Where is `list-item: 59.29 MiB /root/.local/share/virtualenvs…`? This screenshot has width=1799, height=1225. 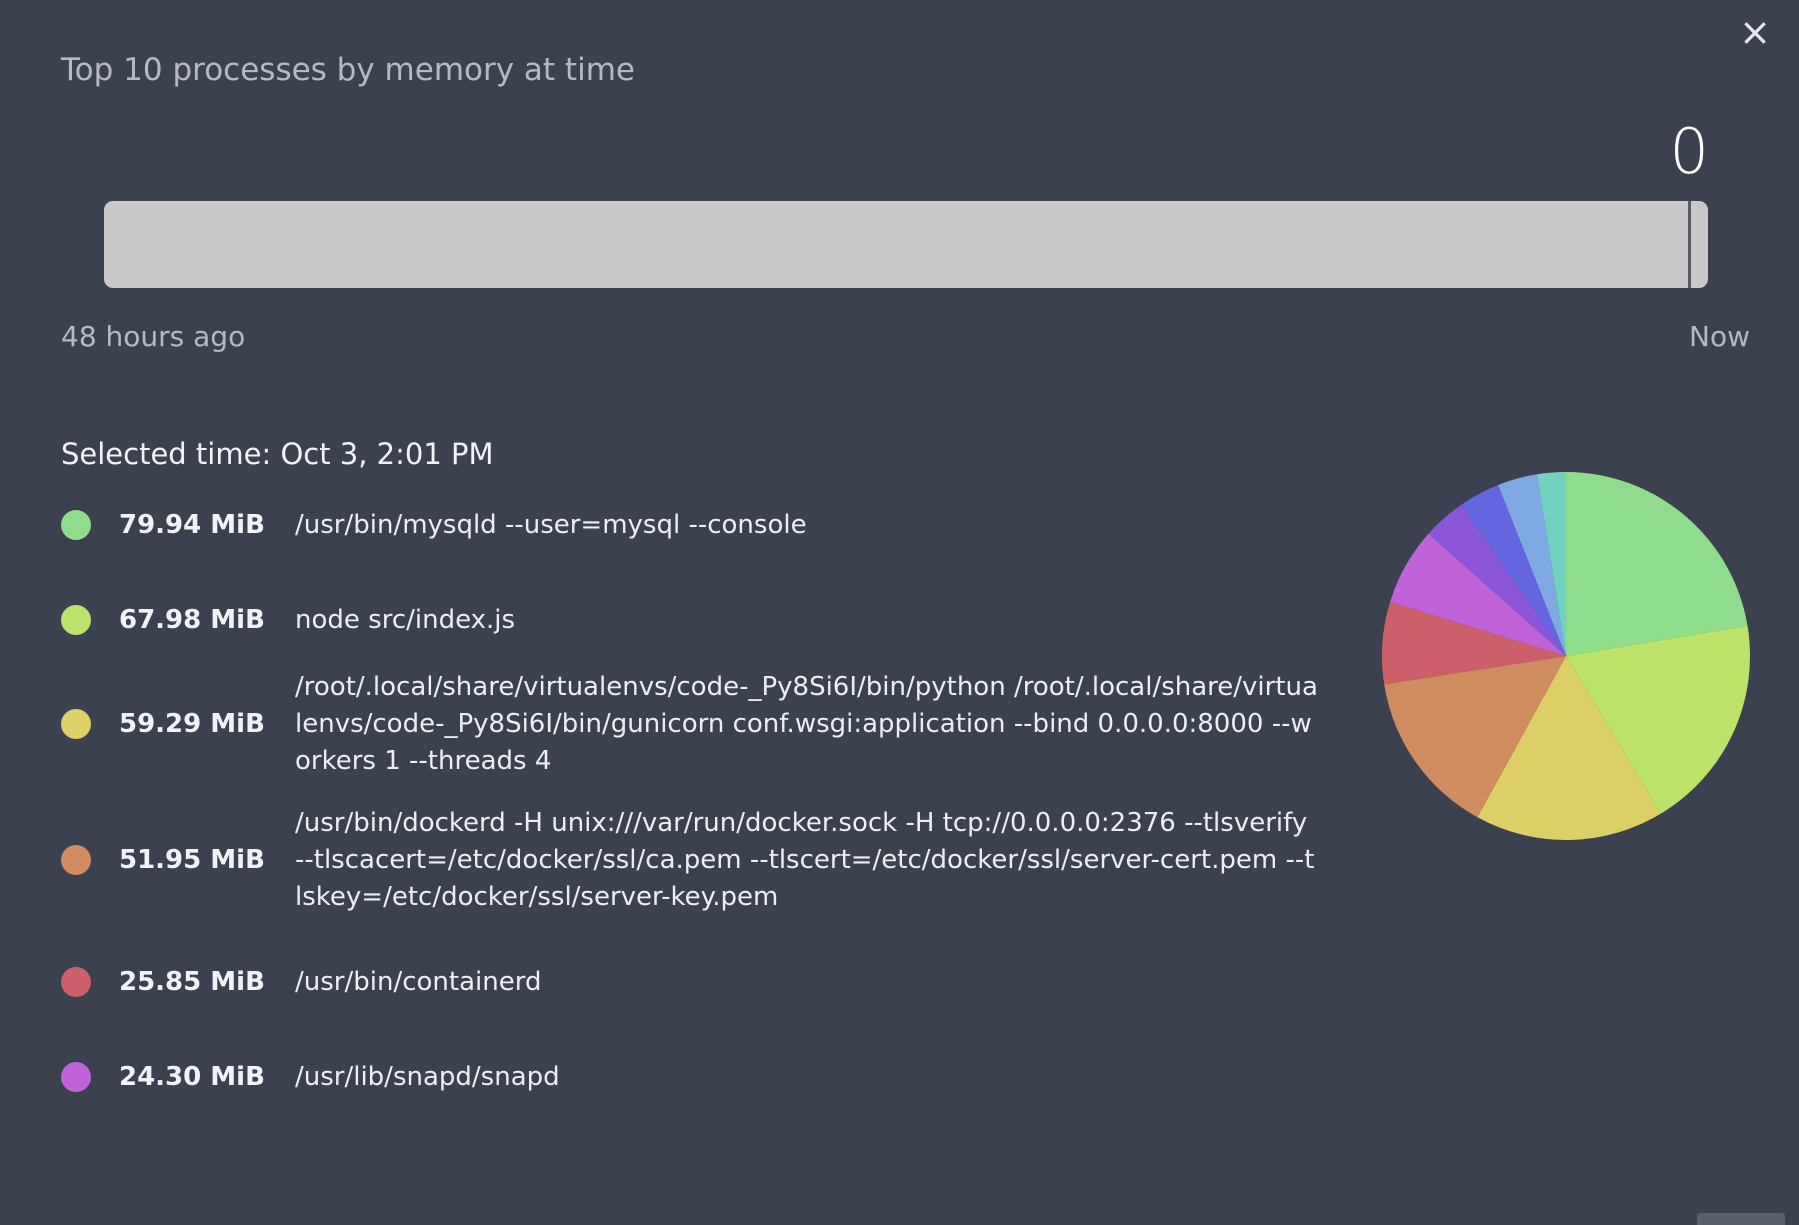
list-item: 59.29 MiB /root/.local/share/virtualenvs… is located at coordinates (701, 724).